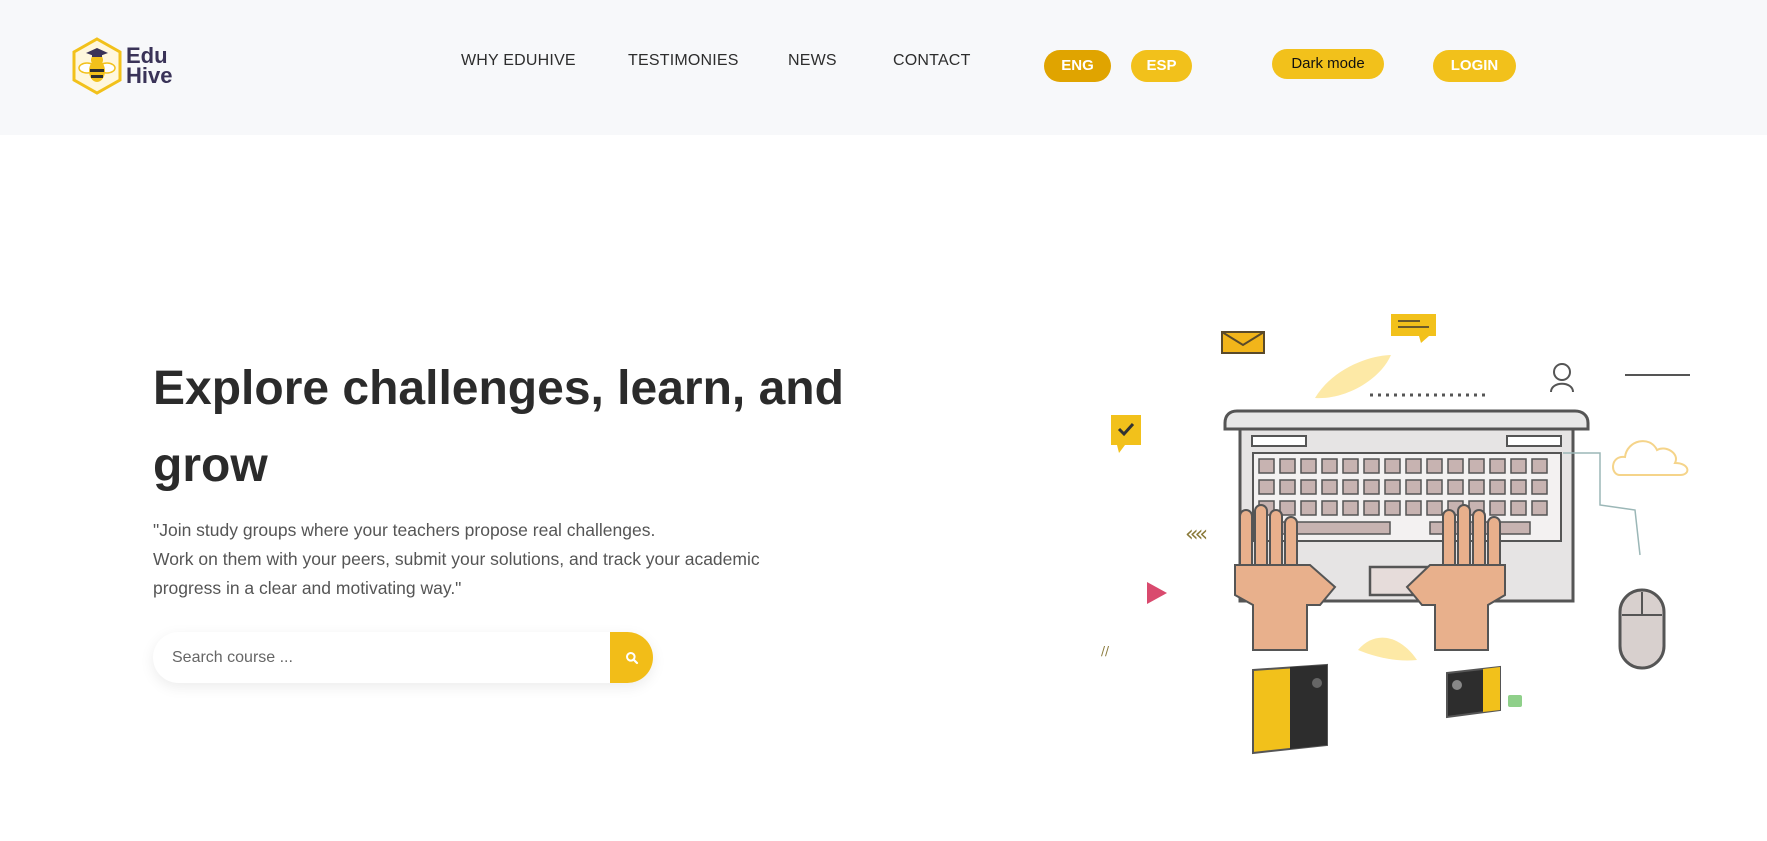  What do you see at coordinates (1650, 458) in the screenshot?
I see `cloud-icon` at bounding box center [1650, 458].